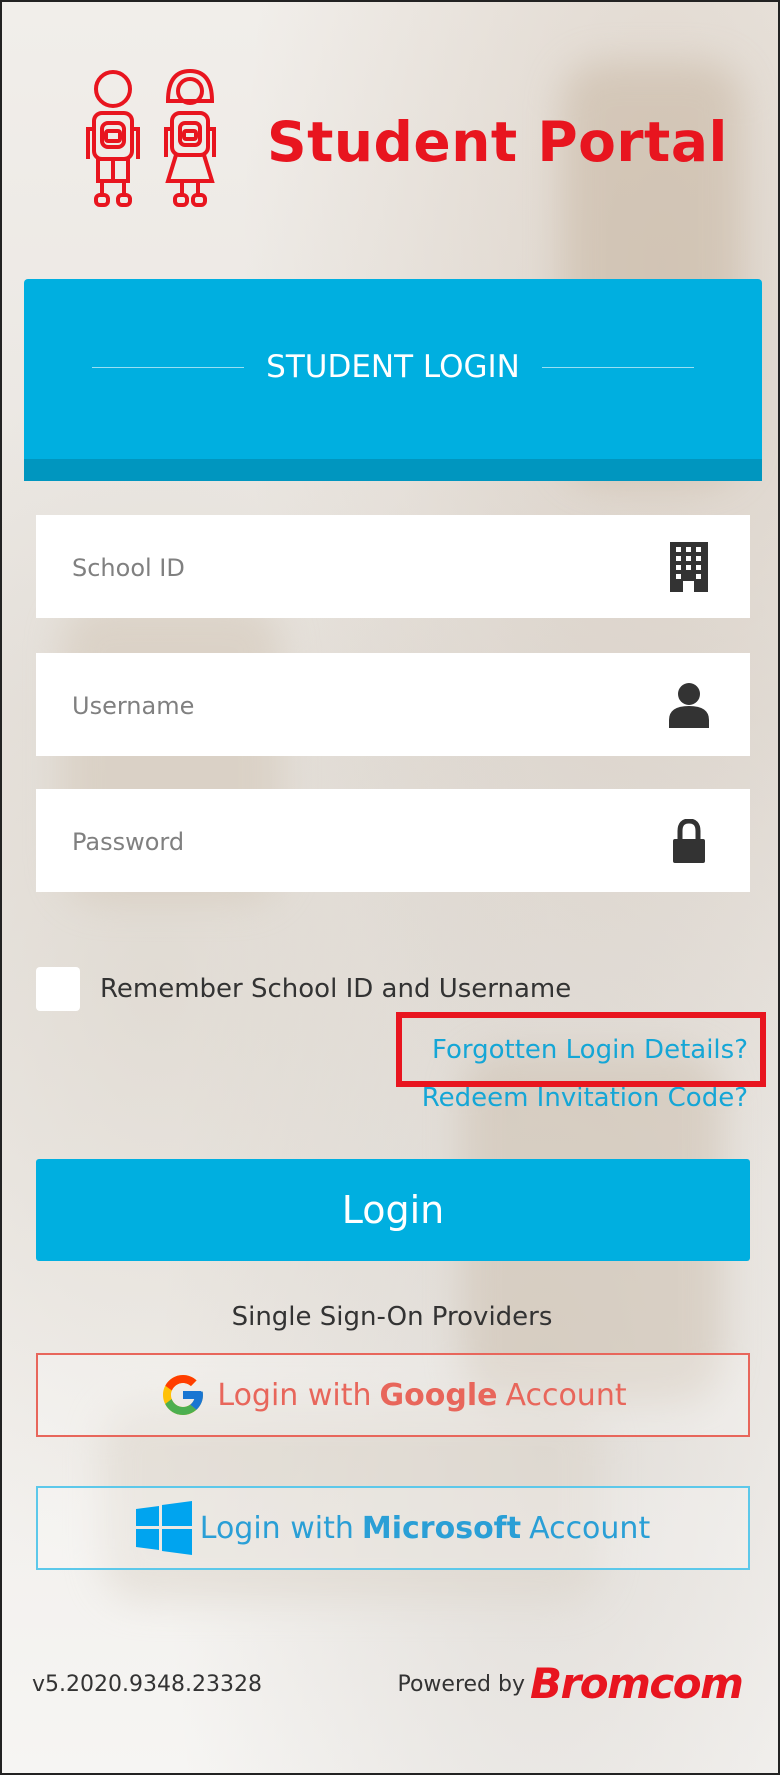 The height and width of the screenshot is (1775, 780). Describe the element at coordinates (163, 1528) in the screenshot. I see `windows-icon` at that location.